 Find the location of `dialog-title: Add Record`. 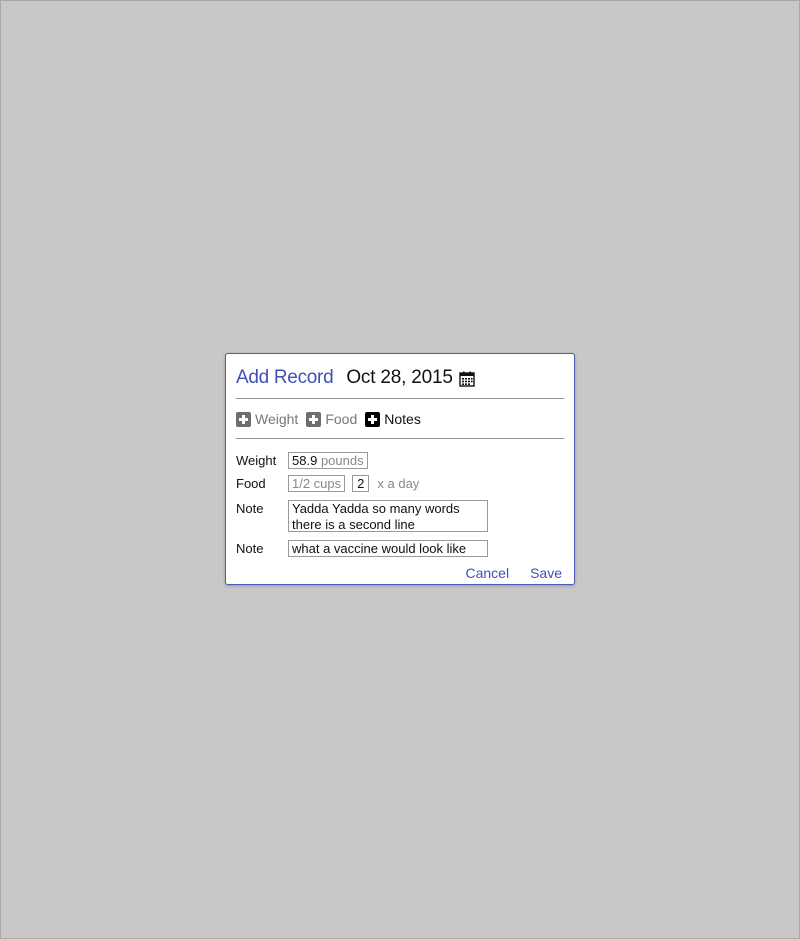

dialog-title: Add Record is located at coordinates (285, 377).